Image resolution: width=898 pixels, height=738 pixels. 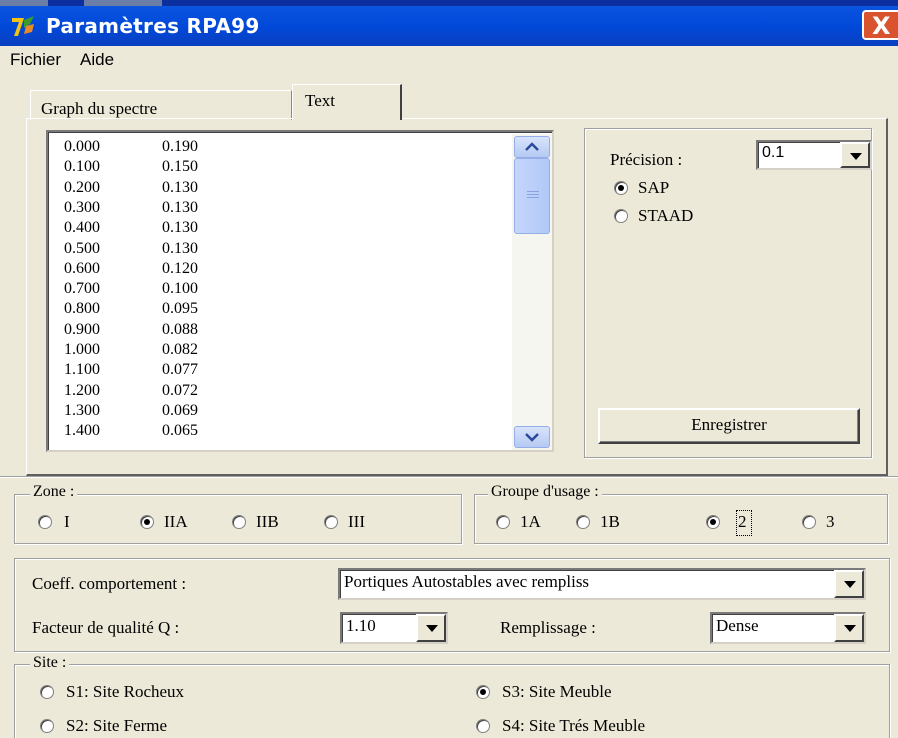 I want to click on acceleration-value: 0.095, so click(x=180, y=309).